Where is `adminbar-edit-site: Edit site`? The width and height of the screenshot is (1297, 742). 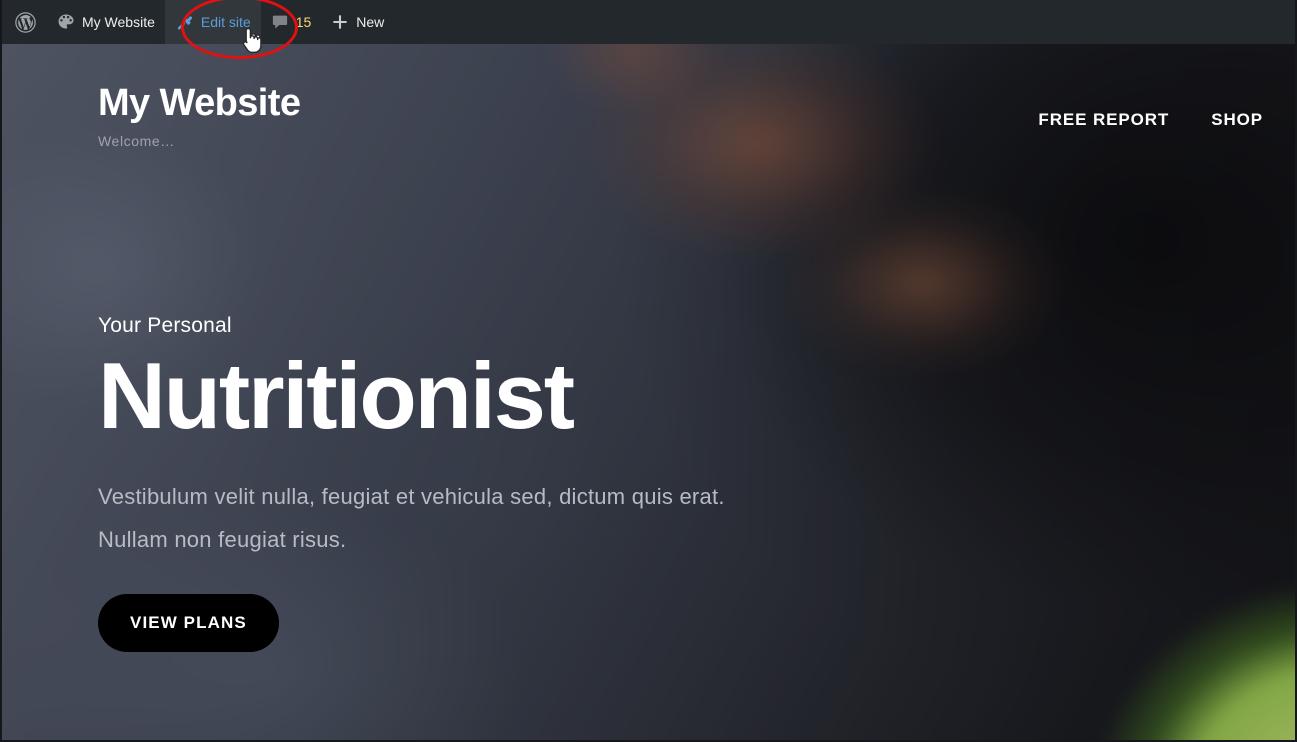
adminbar-edit-site: Edit site is located at coordinates (212, 22).